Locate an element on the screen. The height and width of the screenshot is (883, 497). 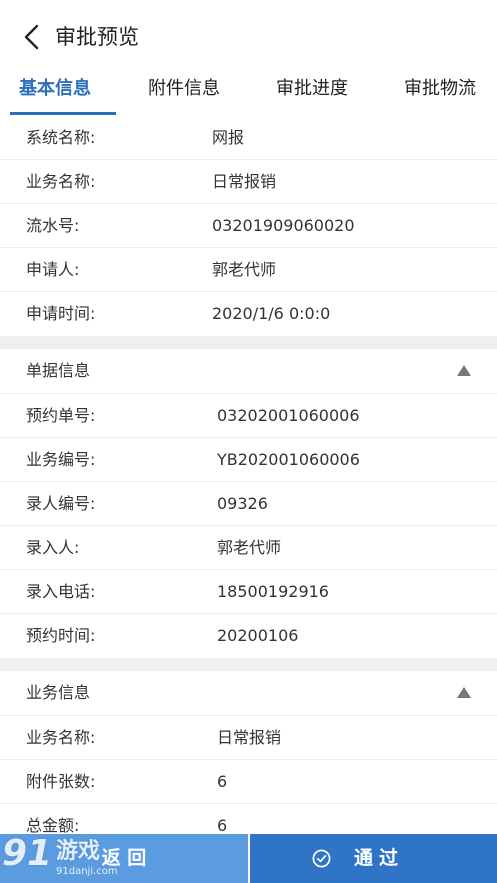
row-label: 流水号: is located at coordinates (53, 225).